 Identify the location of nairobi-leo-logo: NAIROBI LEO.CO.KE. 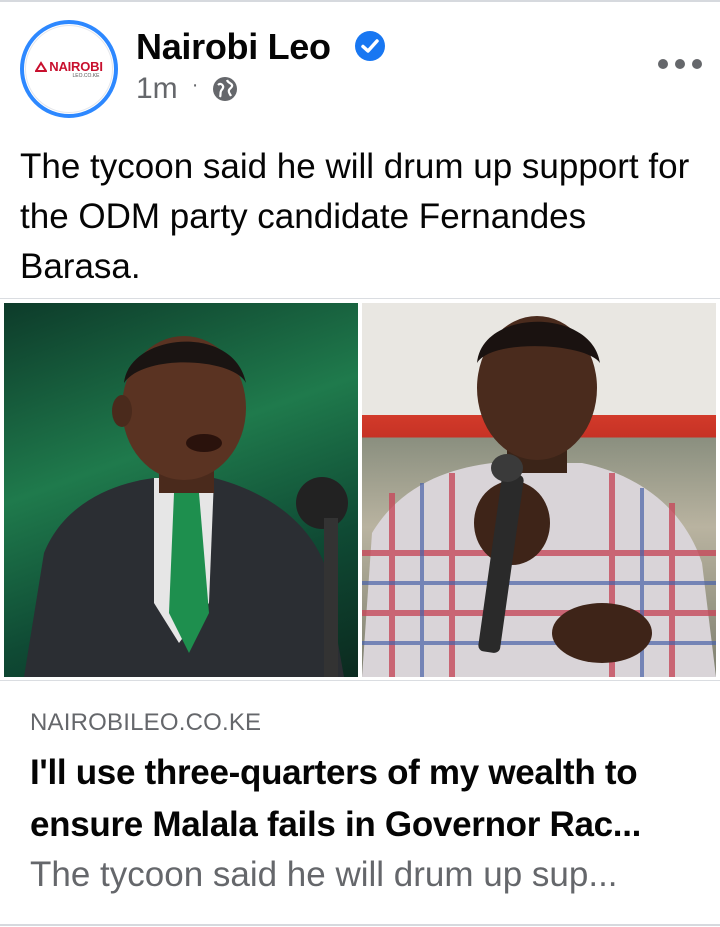
(69, 69).